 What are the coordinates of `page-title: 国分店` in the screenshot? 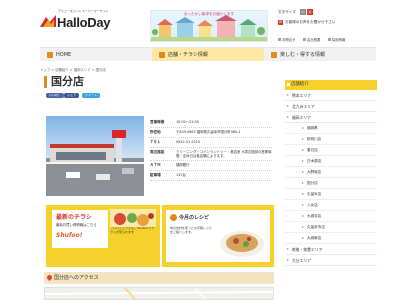 It's located at (64, 82).